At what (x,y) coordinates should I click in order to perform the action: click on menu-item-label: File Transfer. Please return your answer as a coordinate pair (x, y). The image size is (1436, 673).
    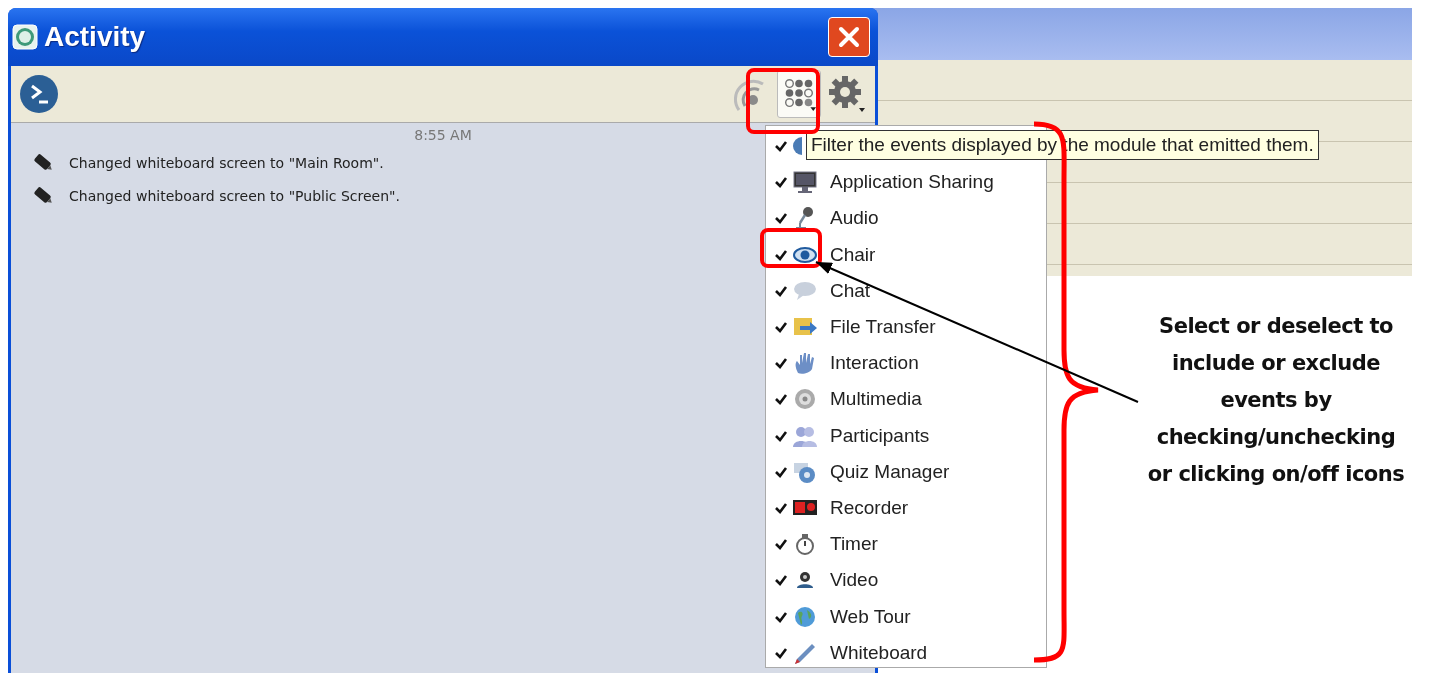
    Looking at the image, I should click on (883, 327).